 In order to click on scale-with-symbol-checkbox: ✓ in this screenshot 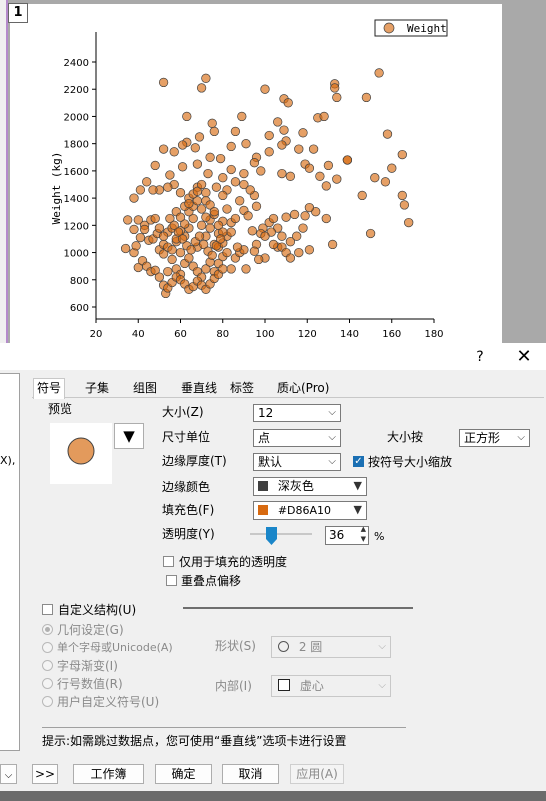, I will do `click(358, 461)`.